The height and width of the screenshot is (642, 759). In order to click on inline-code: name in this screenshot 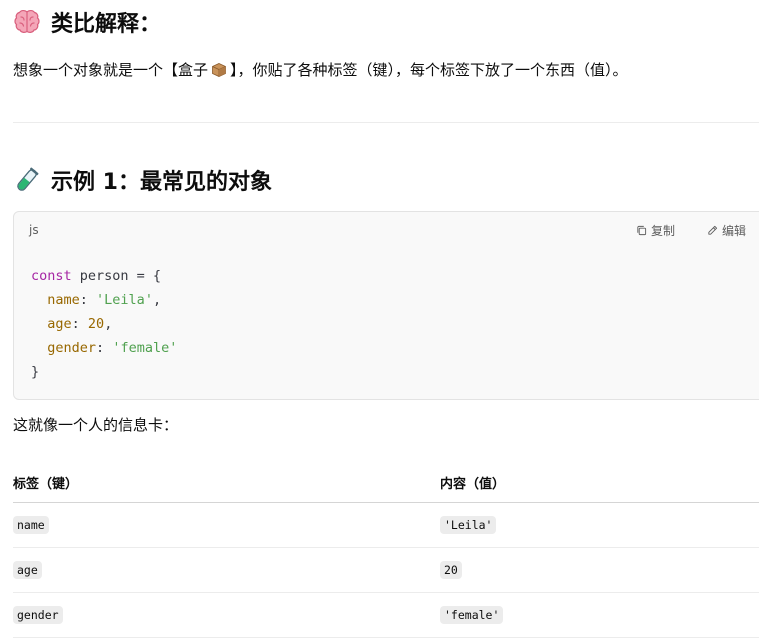, I will do `click(31, 525)`.